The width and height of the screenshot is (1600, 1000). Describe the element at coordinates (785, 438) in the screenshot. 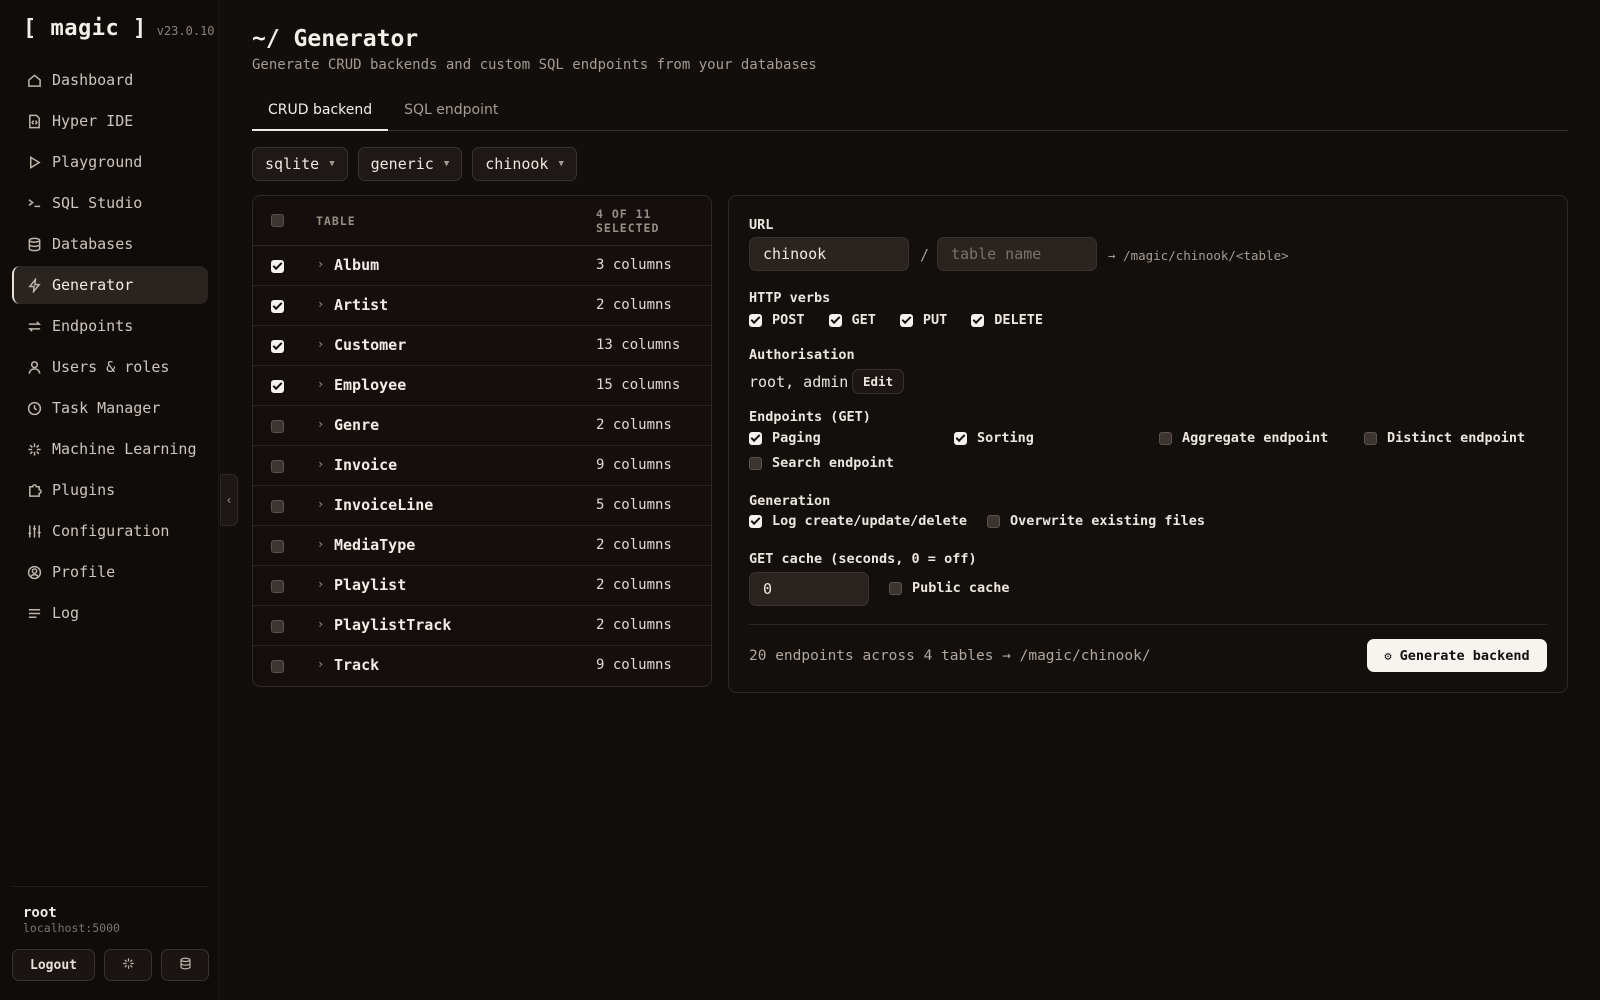

I see `paging-checkbox: Paging` at that location.